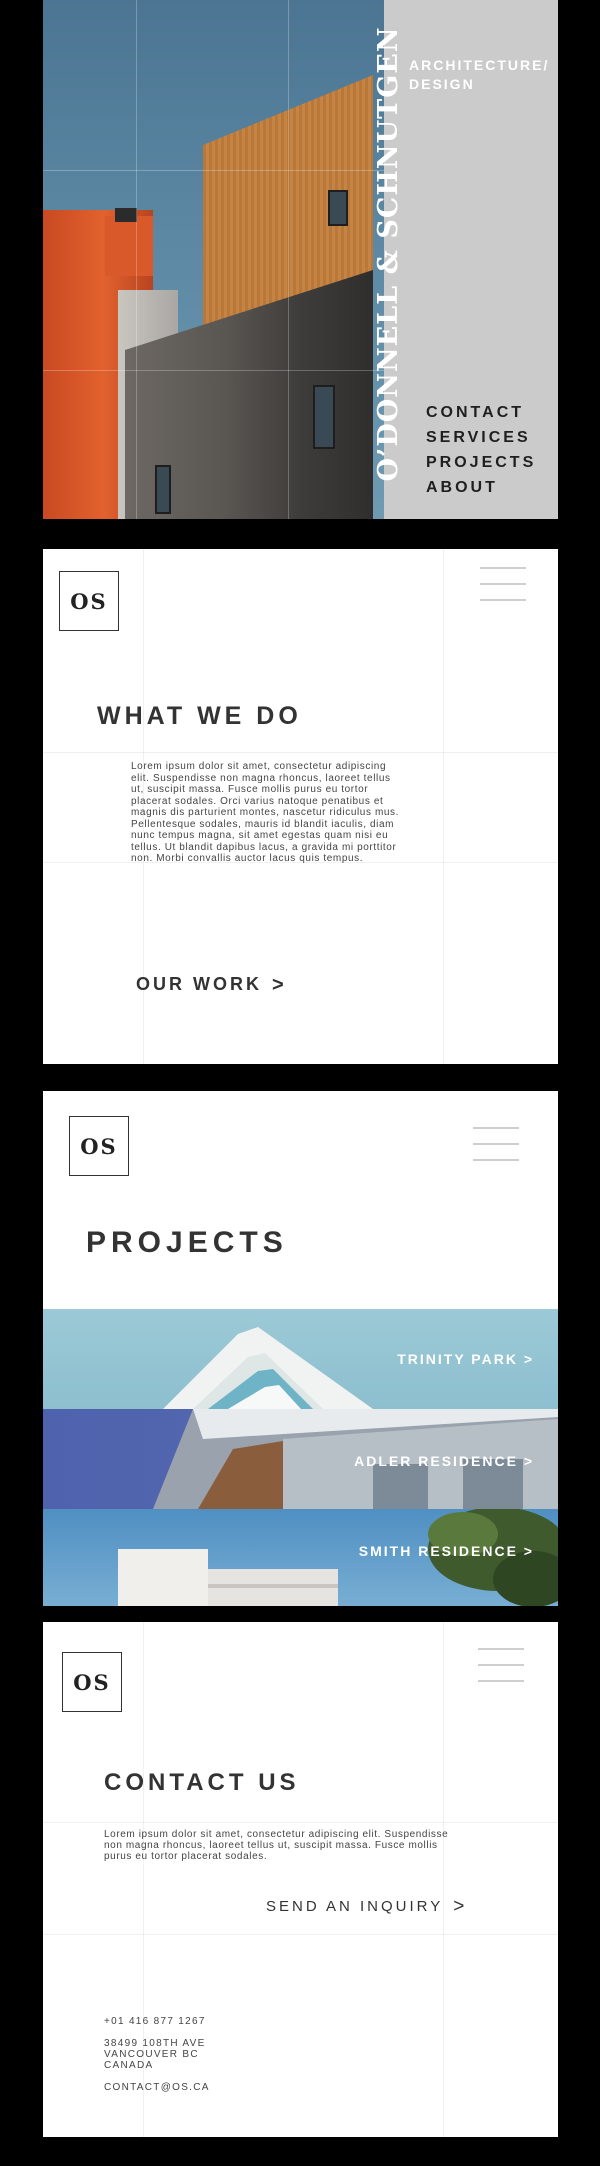 This screenshot has width=600, height=2166. I want to click on contact-us-heading: CONTACT US, so click(202, 1782).